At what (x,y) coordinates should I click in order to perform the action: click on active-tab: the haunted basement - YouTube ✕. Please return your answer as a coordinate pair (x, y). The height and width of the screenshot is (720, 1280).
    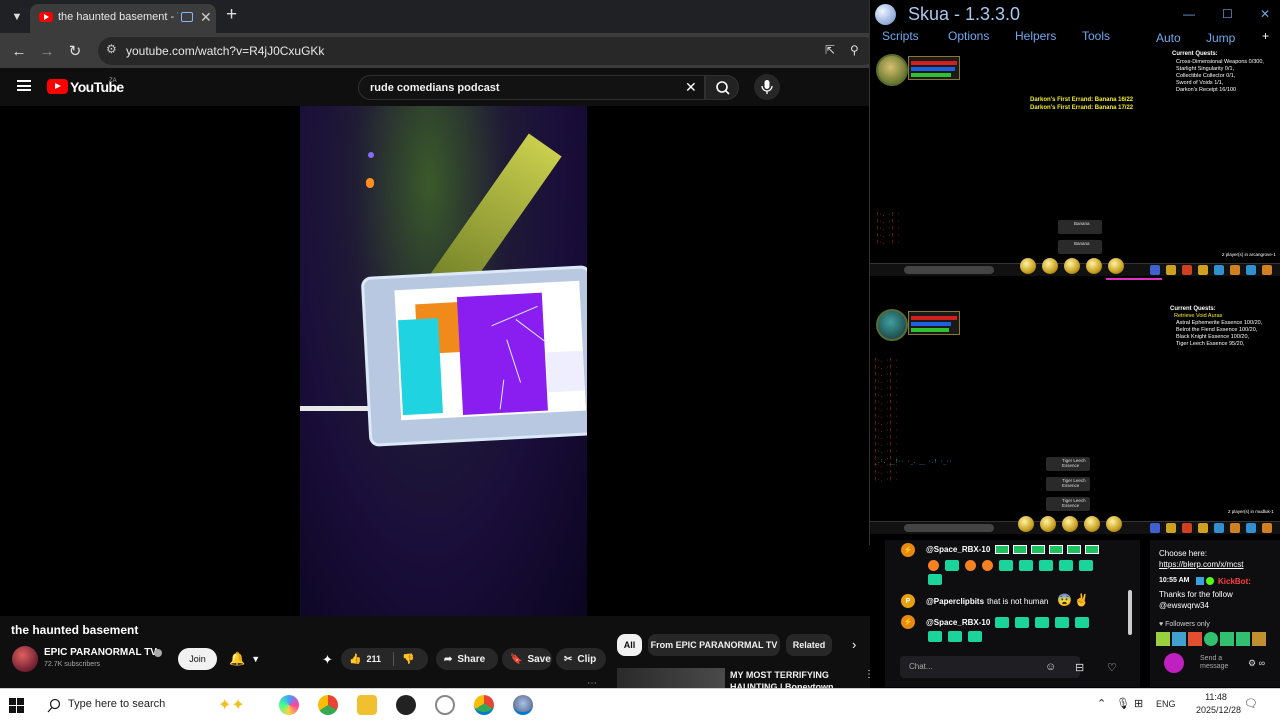
    Looking at the image, I should click on (123, 18).